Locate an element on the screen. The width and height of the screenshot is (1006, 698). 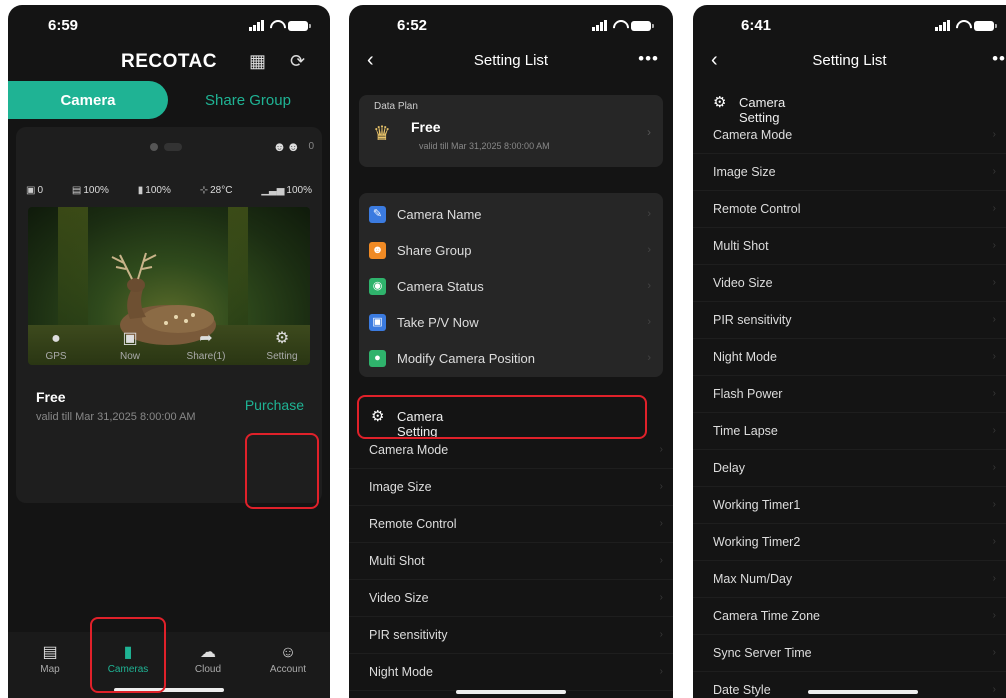
camera-stats: ▣ 0 ▤ 100% ▮ 100% ⊹ 28°C ▁▃▅ 100% is located at coordinates (169, 190).